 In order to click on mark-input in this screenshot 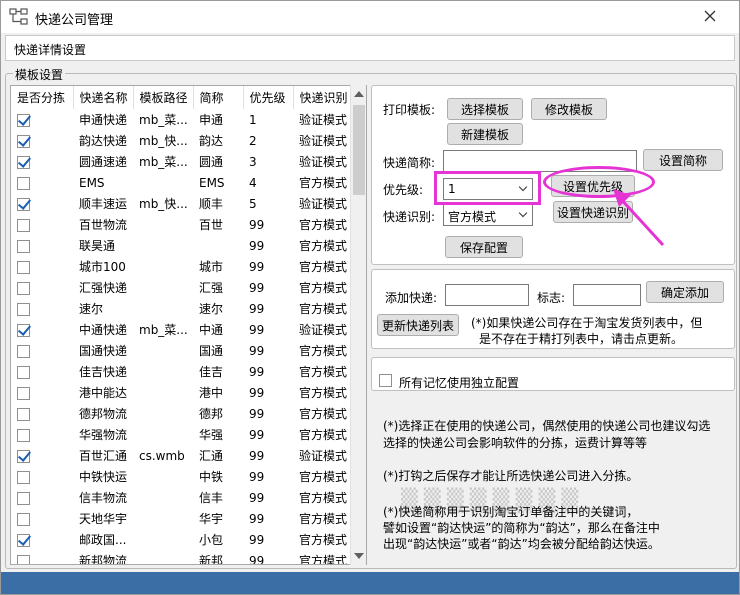, I will do `click(607, 295)`.